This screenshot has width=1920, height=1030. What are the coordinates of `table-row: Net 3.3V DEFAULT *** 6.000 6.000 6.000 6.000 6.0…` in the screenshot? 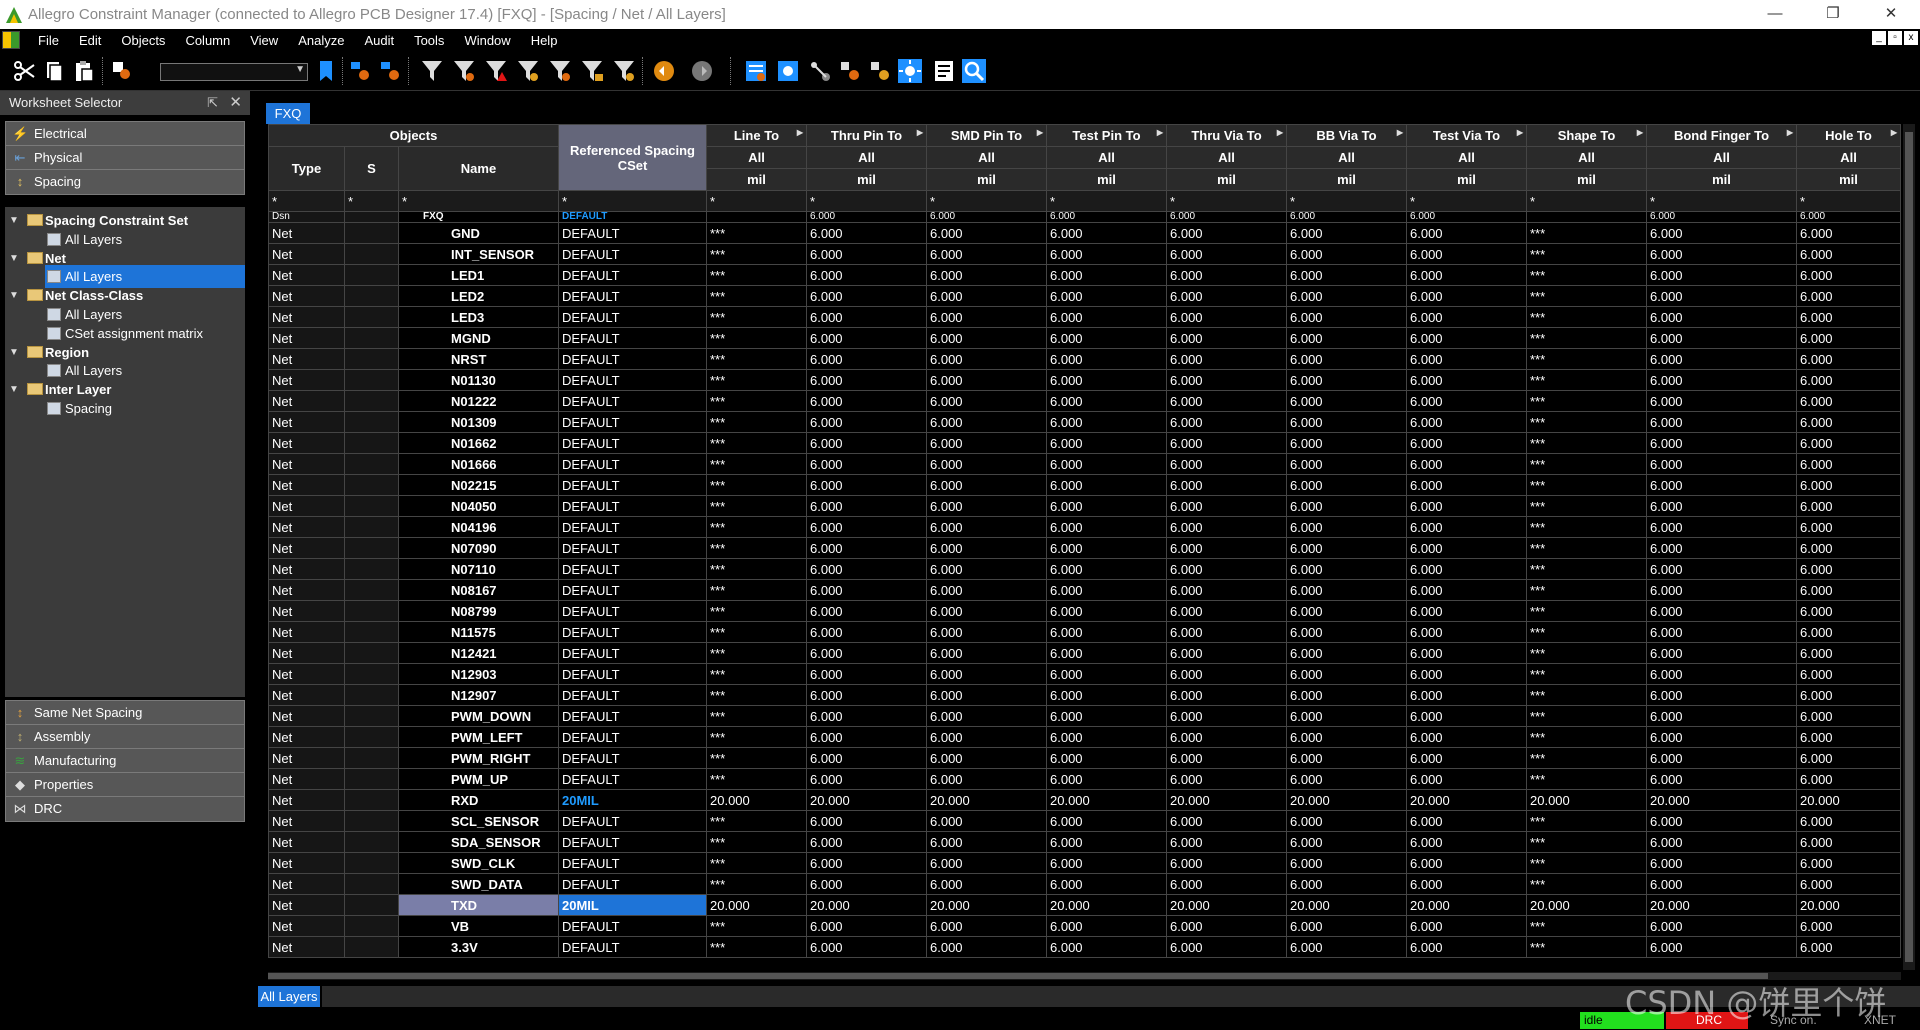 It's located at (1084, 947).